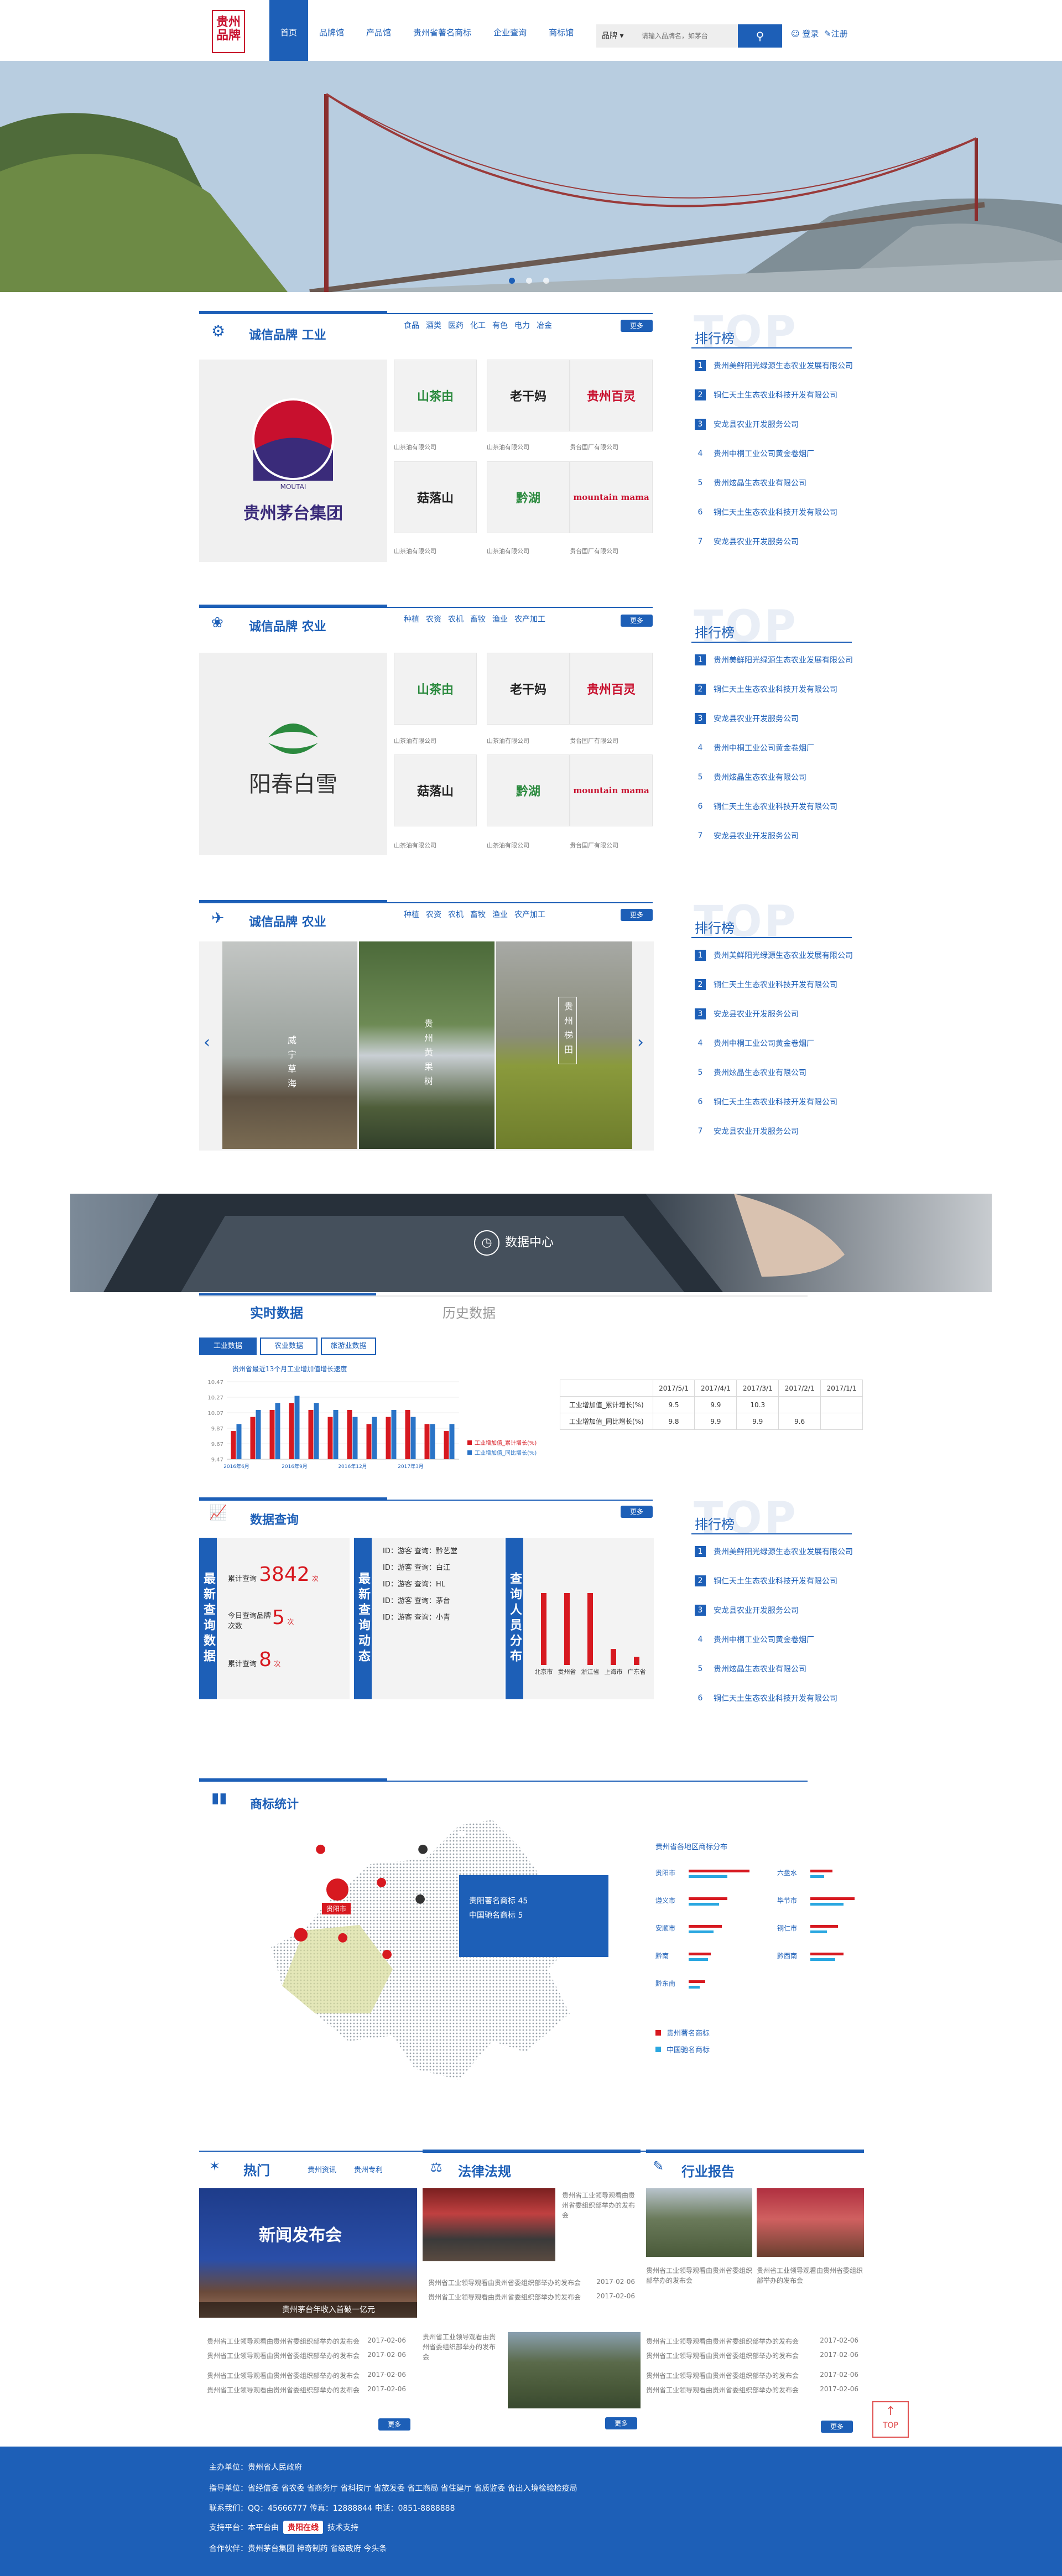 The width and height of the screenshot is (1062, 2576). What do you see at coordinates (469, 1311) in the screenshot?
I see `tab-history-data: 历史数据` at bounding box center [469, 1311].